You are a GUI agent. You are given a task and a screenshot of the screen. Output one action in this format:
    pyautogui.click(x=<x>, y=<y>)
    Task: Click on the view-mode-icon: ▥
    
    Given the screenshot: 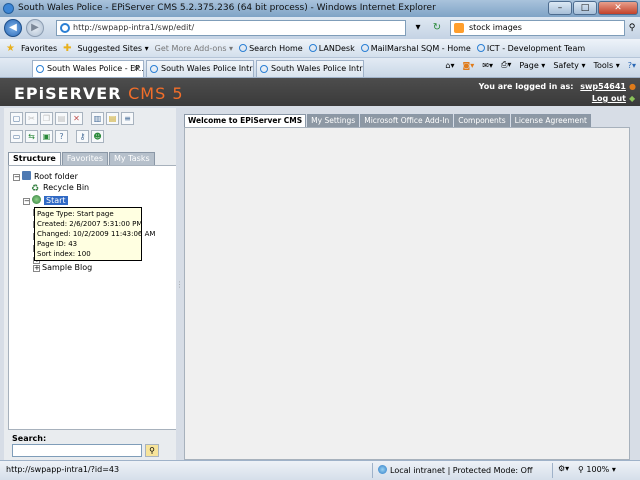 What is the action you would take?
    pyautogui.click(x=97, y=118)
    